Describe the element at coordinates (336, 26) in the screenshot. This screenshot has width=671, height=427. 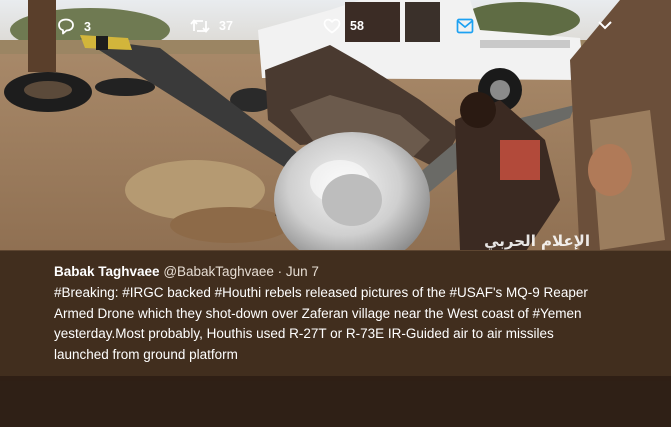
I see `heart-icon` at that location.